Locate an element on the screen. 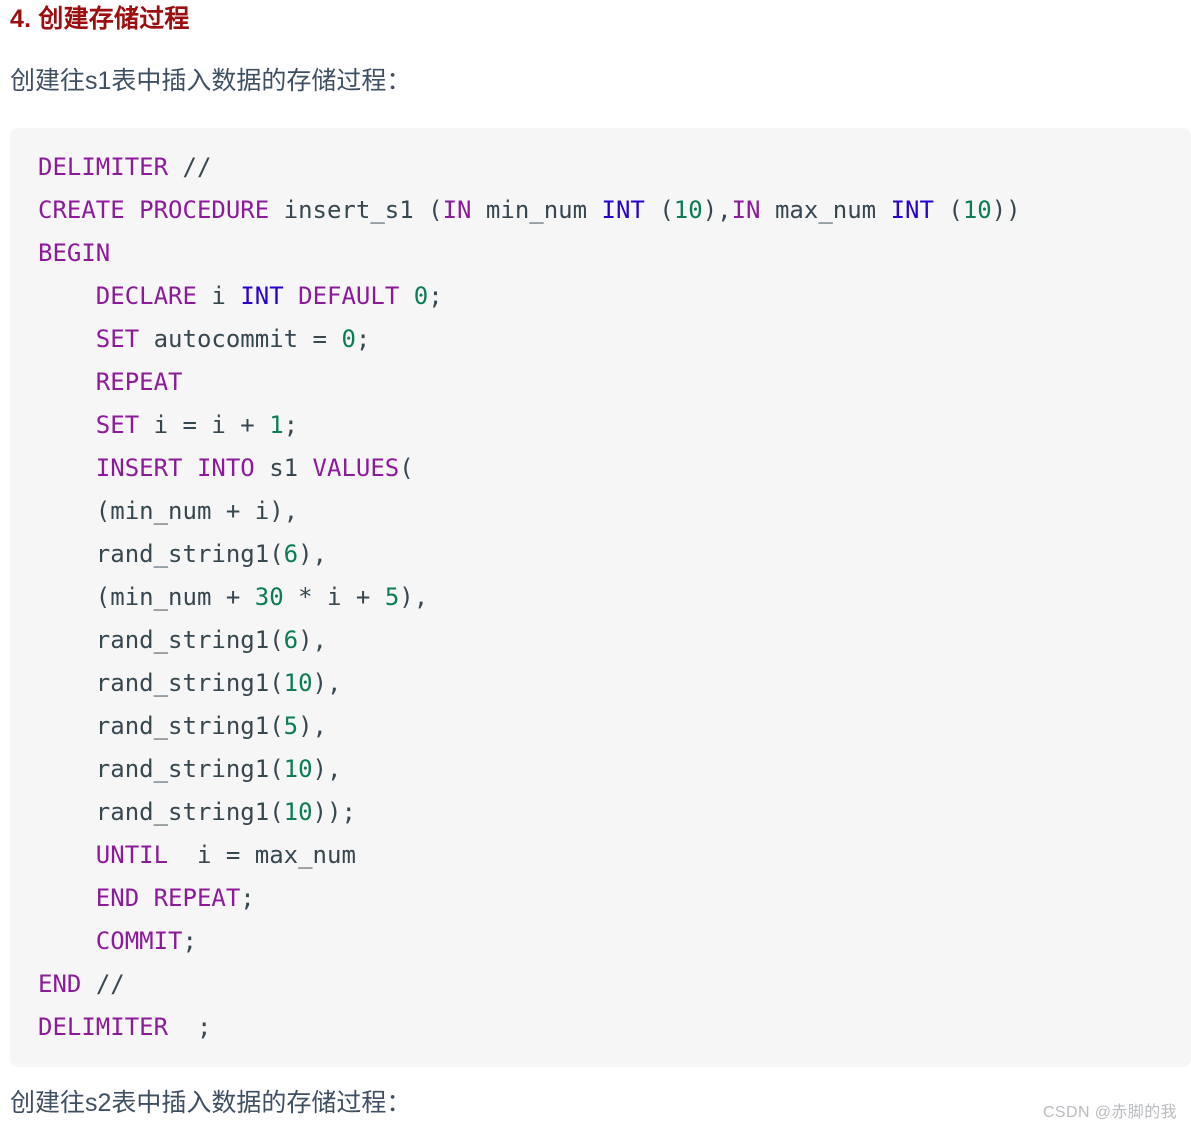 This screenshot has width=1191, height=1128. closing-paragraph: 创建往s2表中插入数据的存储过程： is located at coordinates (211, 1103).